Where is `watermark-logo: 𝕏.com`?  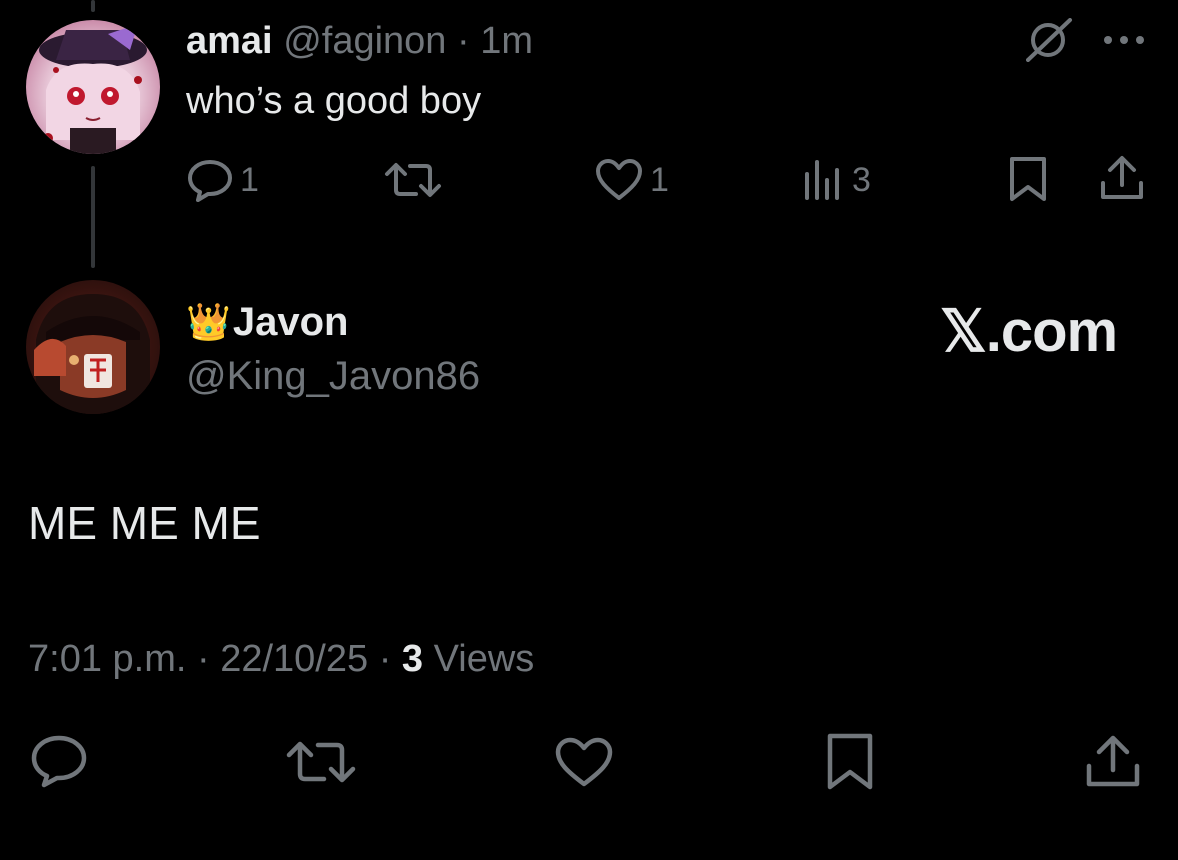
watermark-logo: 𝕏.com is located at coordinates (1029, 331).